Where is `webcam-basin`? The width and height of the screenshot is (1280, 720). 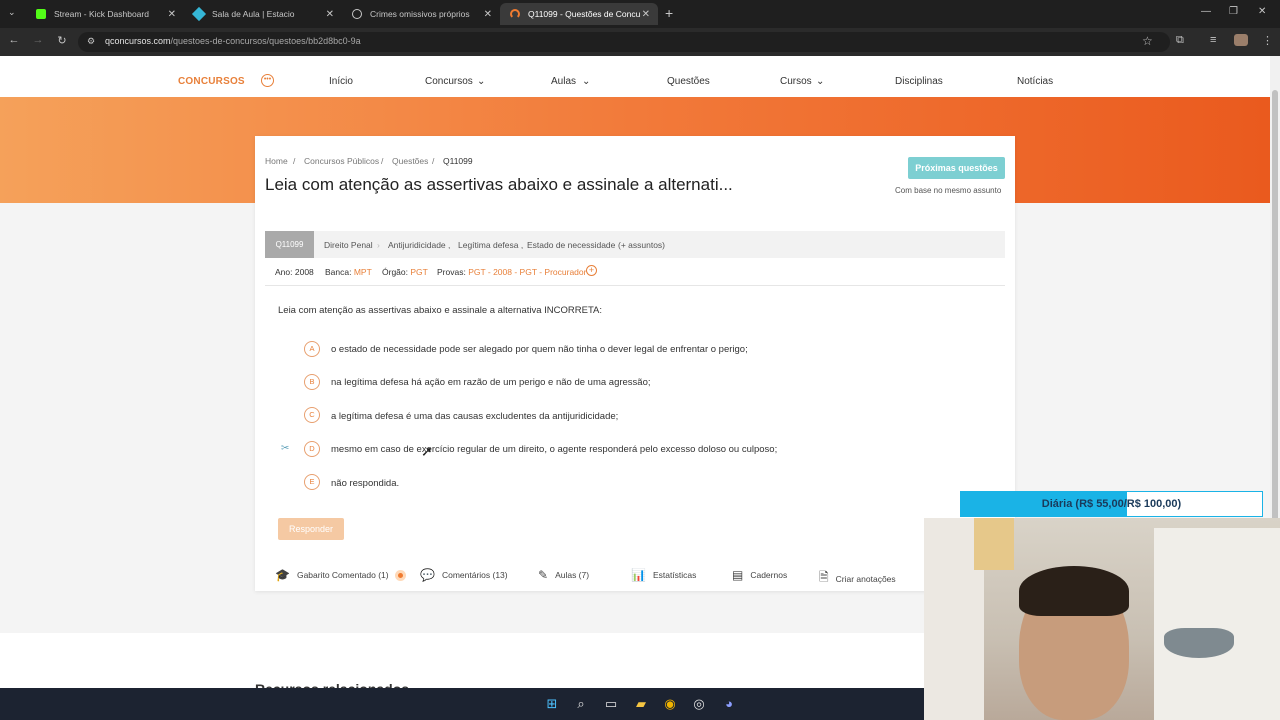 webcam-basin is located at coordinates (1199, 643).